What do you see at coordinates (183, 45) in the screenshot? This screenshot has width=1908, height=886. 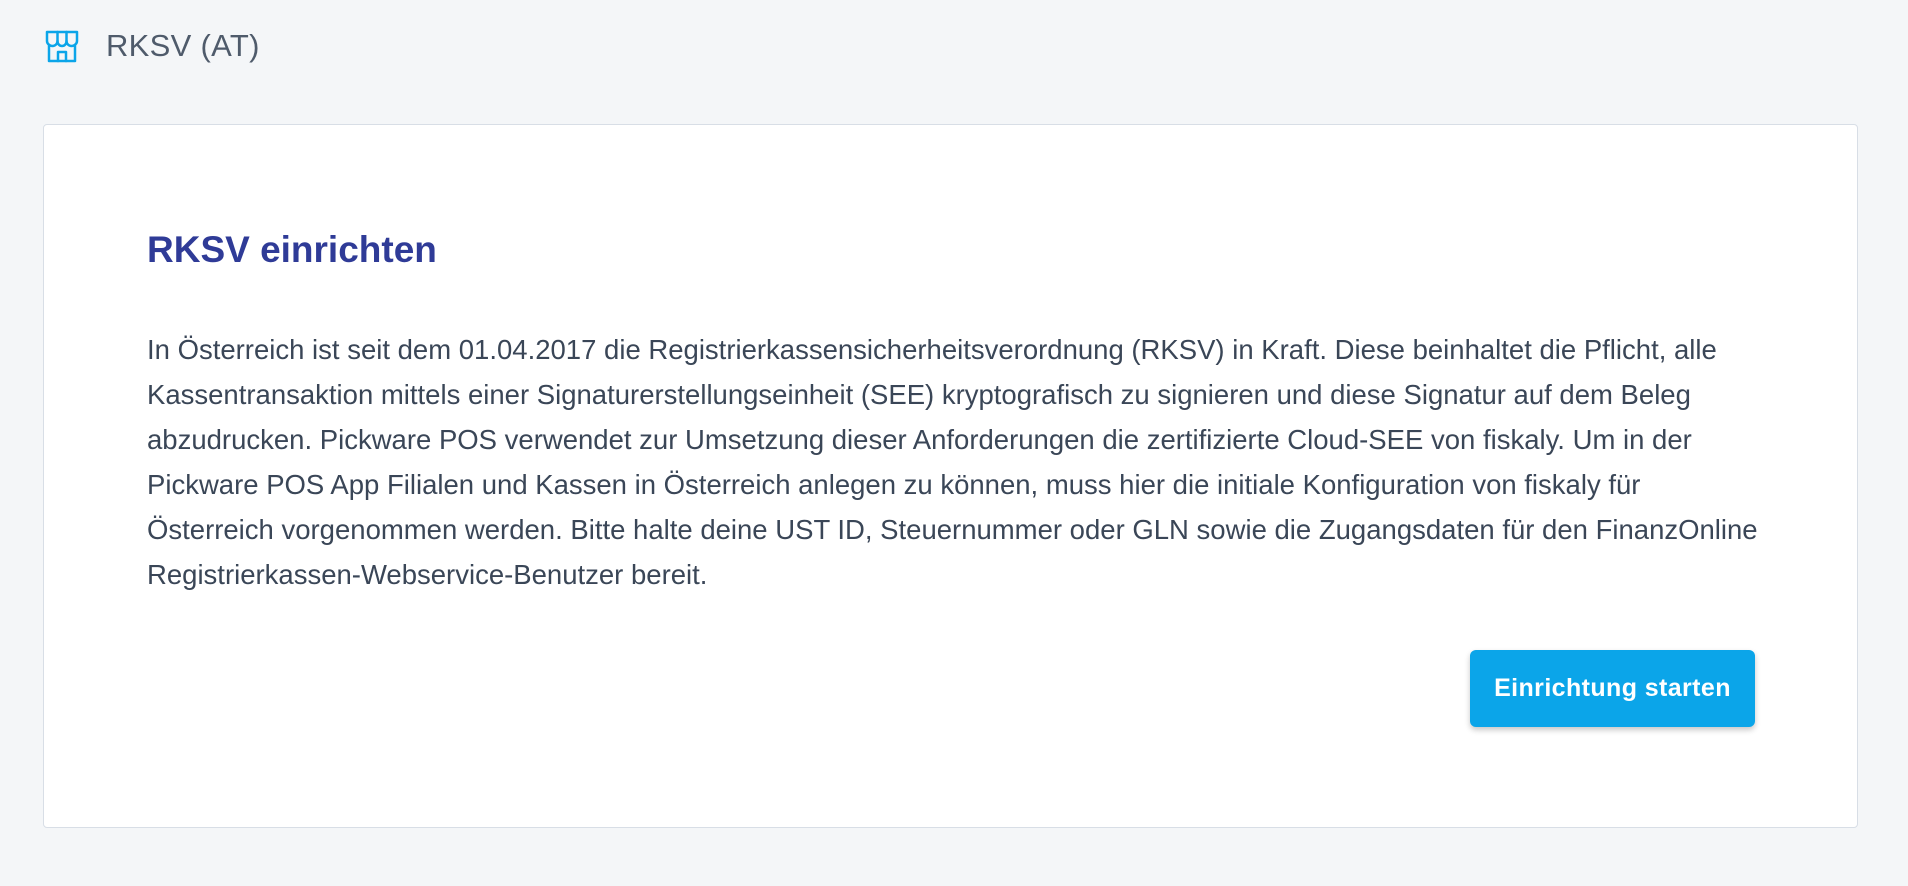 I see `page-title: RKSV (AT)` at bounding box center [183, 45].